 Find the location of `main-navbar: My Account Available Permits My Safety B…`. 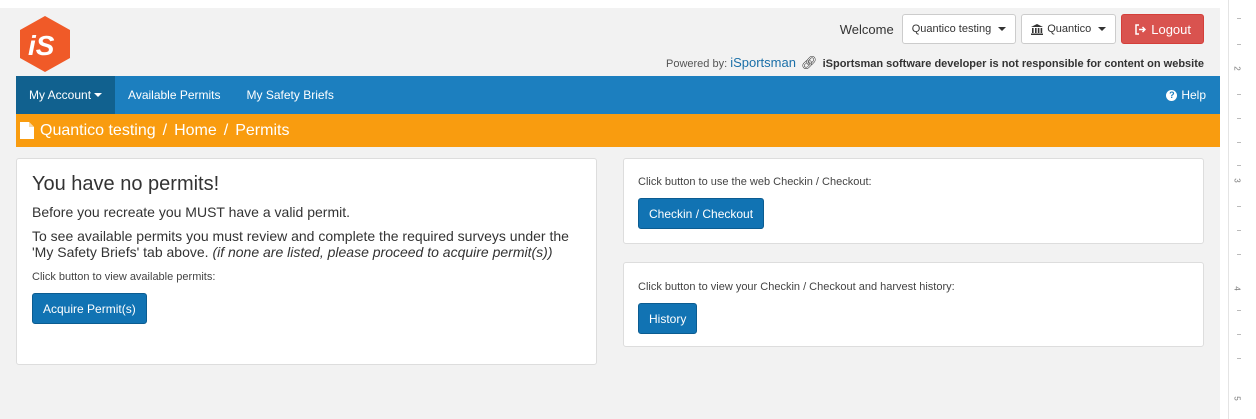

main-navbar: My Account Available Permits My Safety B… is located at coordinates (618, 95).